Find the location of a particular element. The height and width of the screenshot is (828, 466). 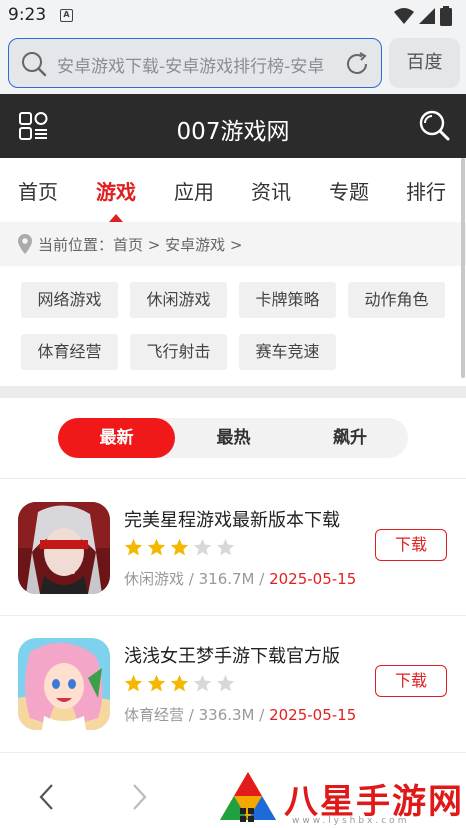

reload-icon is located at coordinates (357, 64).